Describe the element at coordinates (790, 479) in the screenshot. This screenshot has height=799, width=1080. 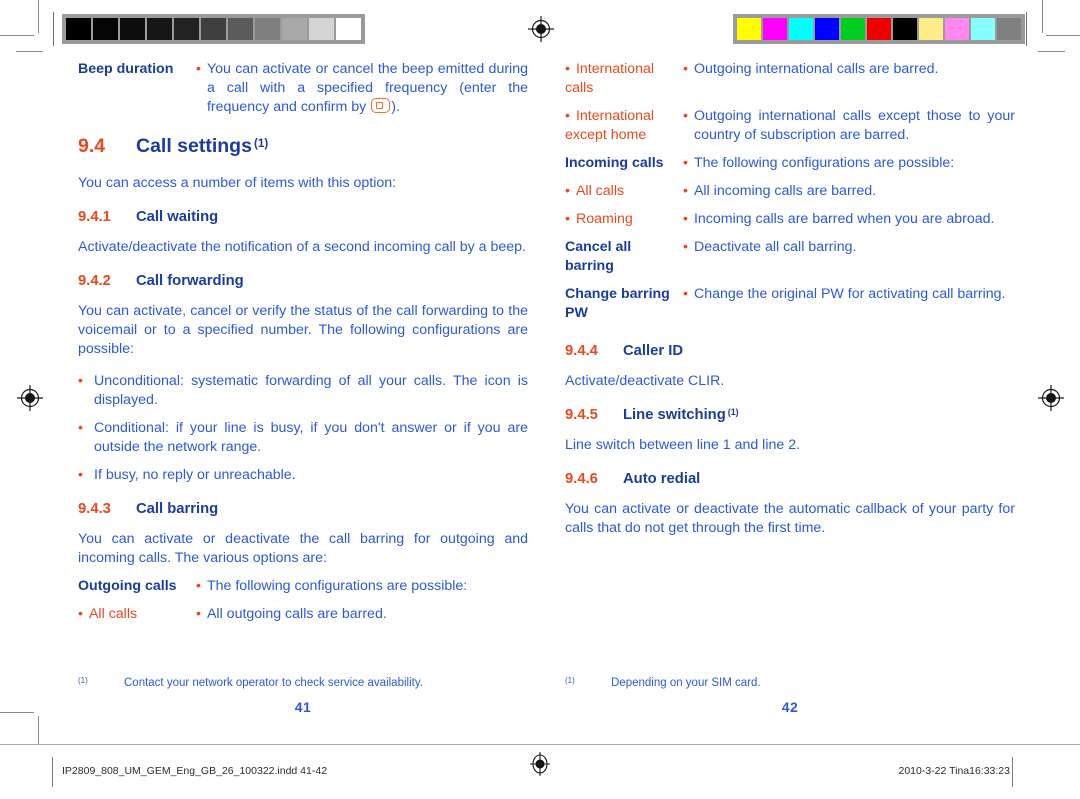
I see `section-heading-9-4-6: 9.4.6 Auto redial` at that location.